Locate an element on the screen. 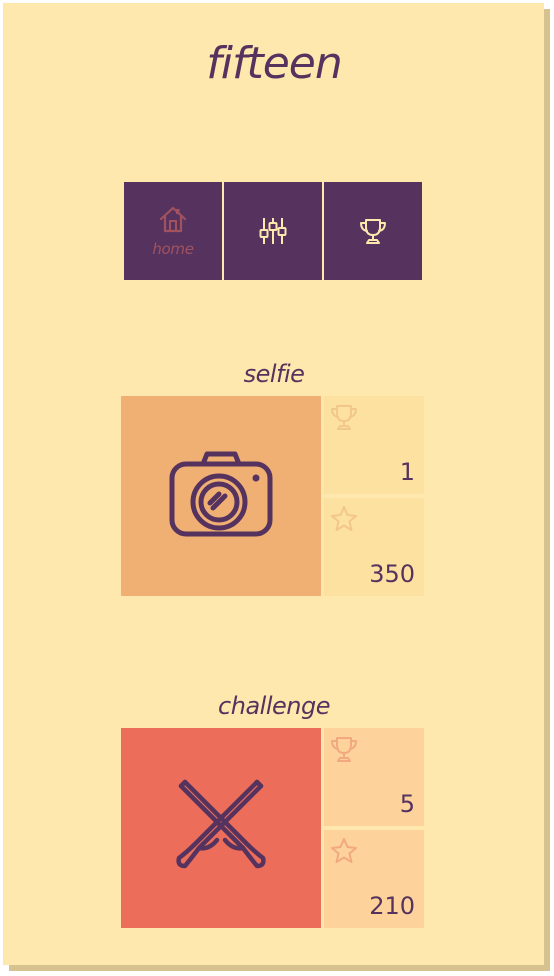  selfie-play-button is located at coordinates (221, 496).